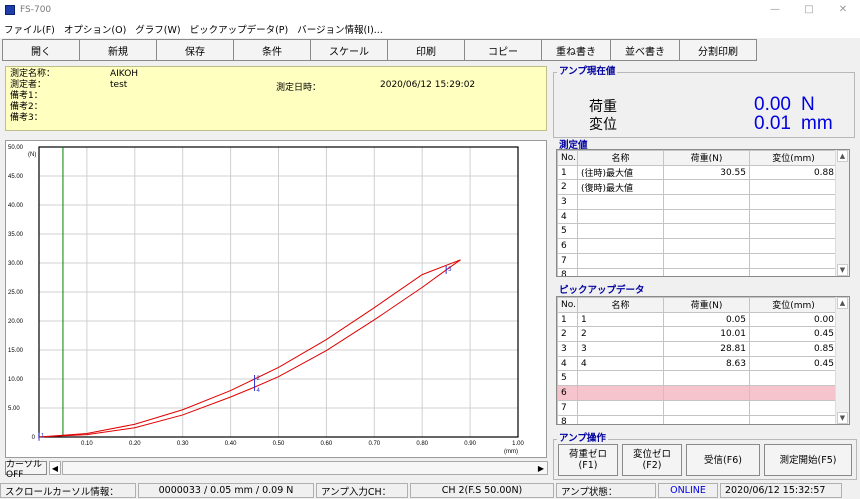  Describe the element at coordinates (706, 363) in the screenshot. I see `table-cell: 8.63` at that location.